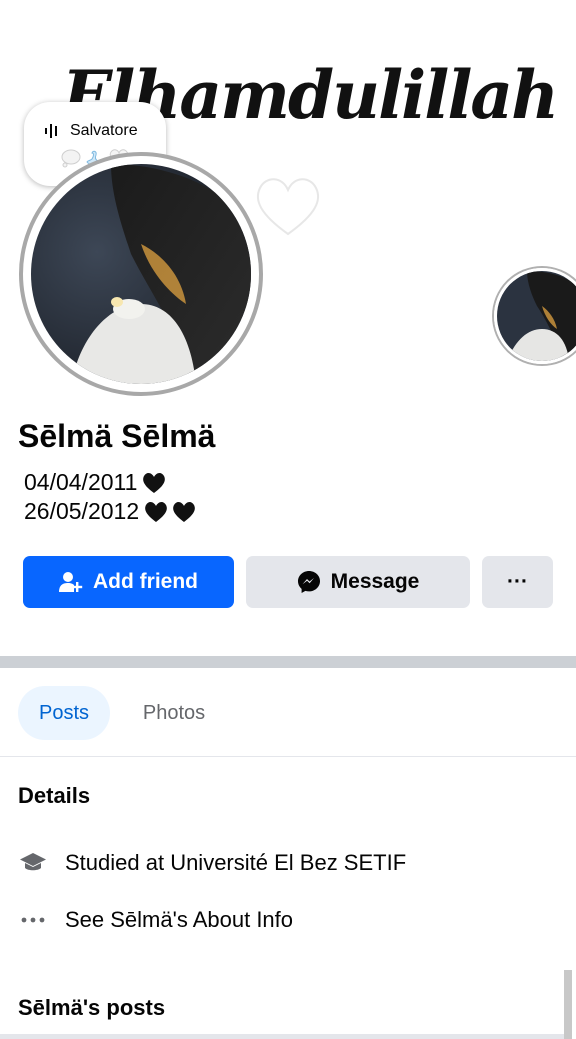  Describe the element at coordinates (104, 130) in the screenshot. I see `note-song-label: Salvatore` at that location.